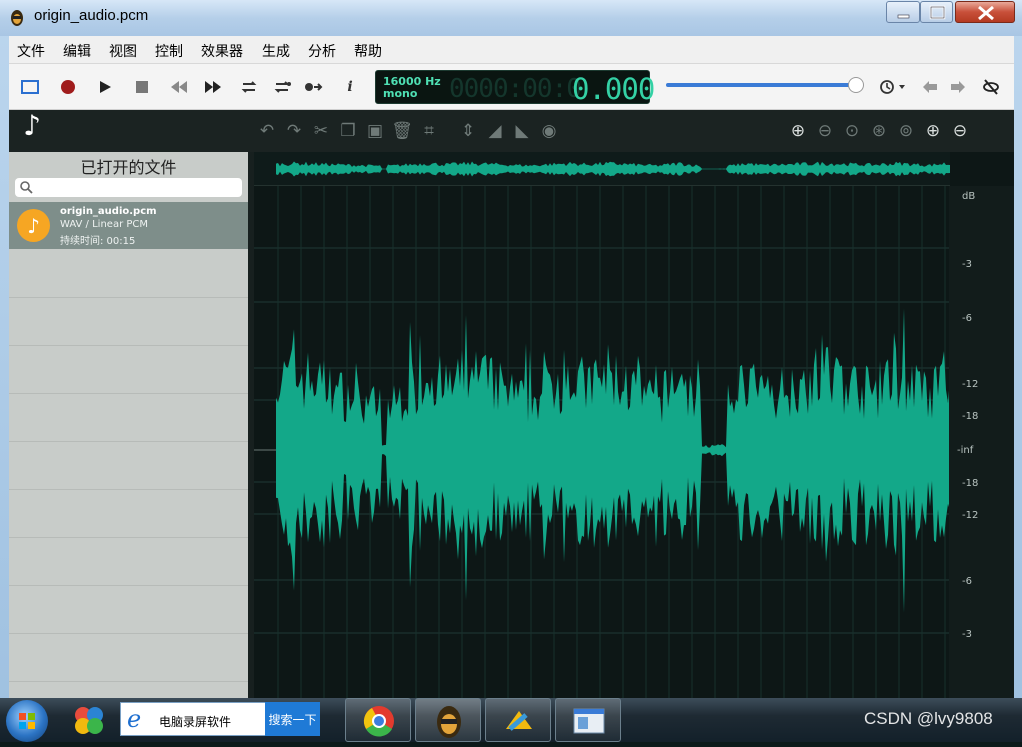  What do you see at coordinates (402, 131) in the screenshot?
I see `delete-icon: 🗑` at bounding box center [402, 131].